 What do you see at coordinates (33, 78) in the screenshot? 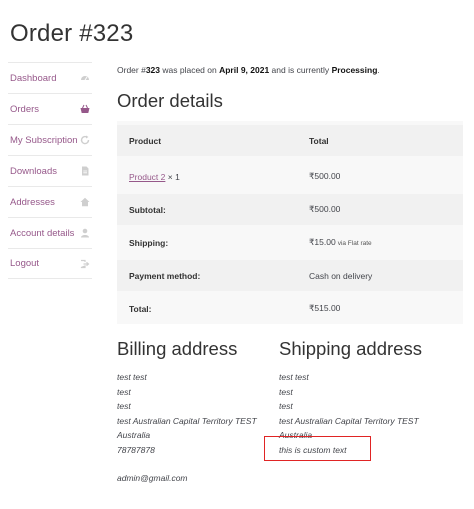
I see `nav-item-label: Dashboard` at bounding box center [33, 78].